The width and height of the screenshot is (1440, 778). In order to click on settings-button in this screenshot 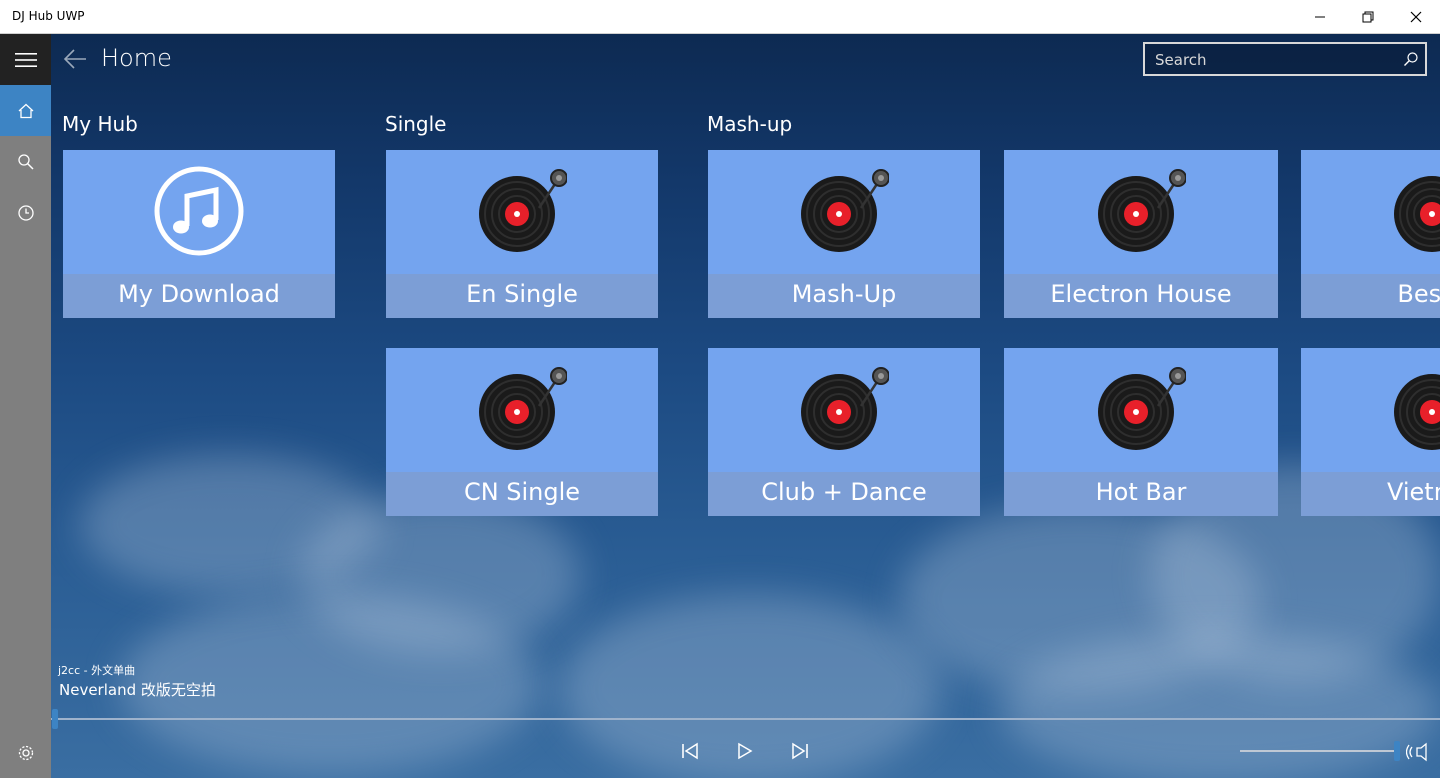, I will do `click(25, 752)`.